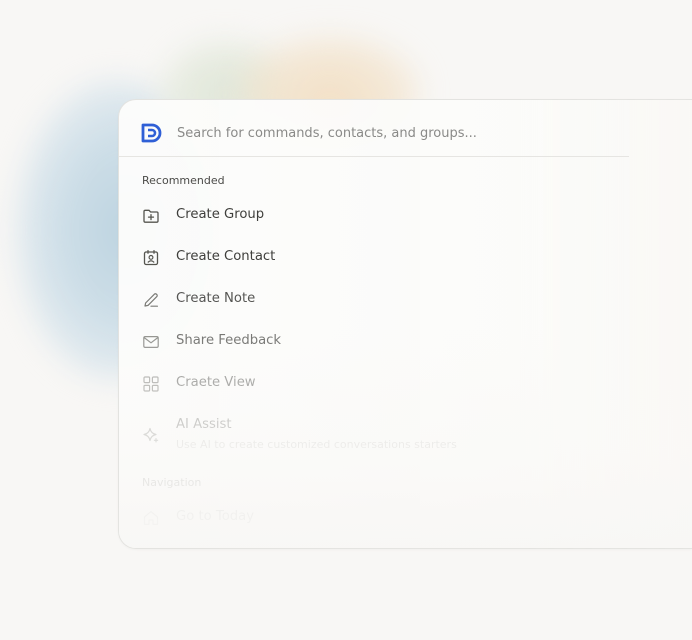 The width and height of the screenshot is (692, 640). What do you see at coordinates (151, 342) in the screenshot?
I see `mail-icon` at bounding box center [151, 342].